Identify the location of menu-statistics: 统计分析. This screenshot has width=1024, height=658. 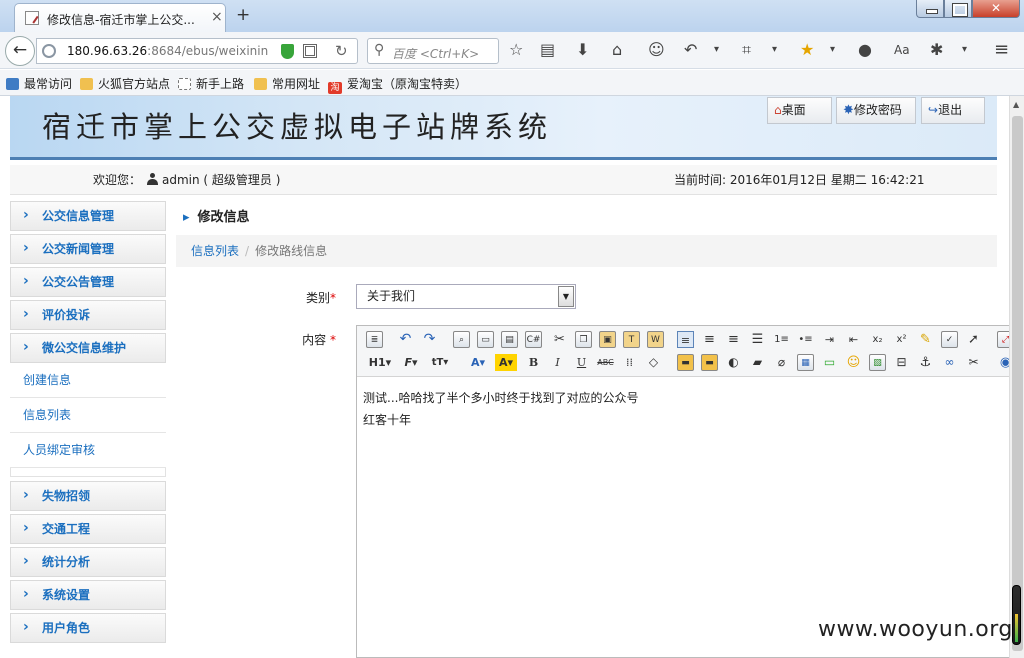
(88, 562).